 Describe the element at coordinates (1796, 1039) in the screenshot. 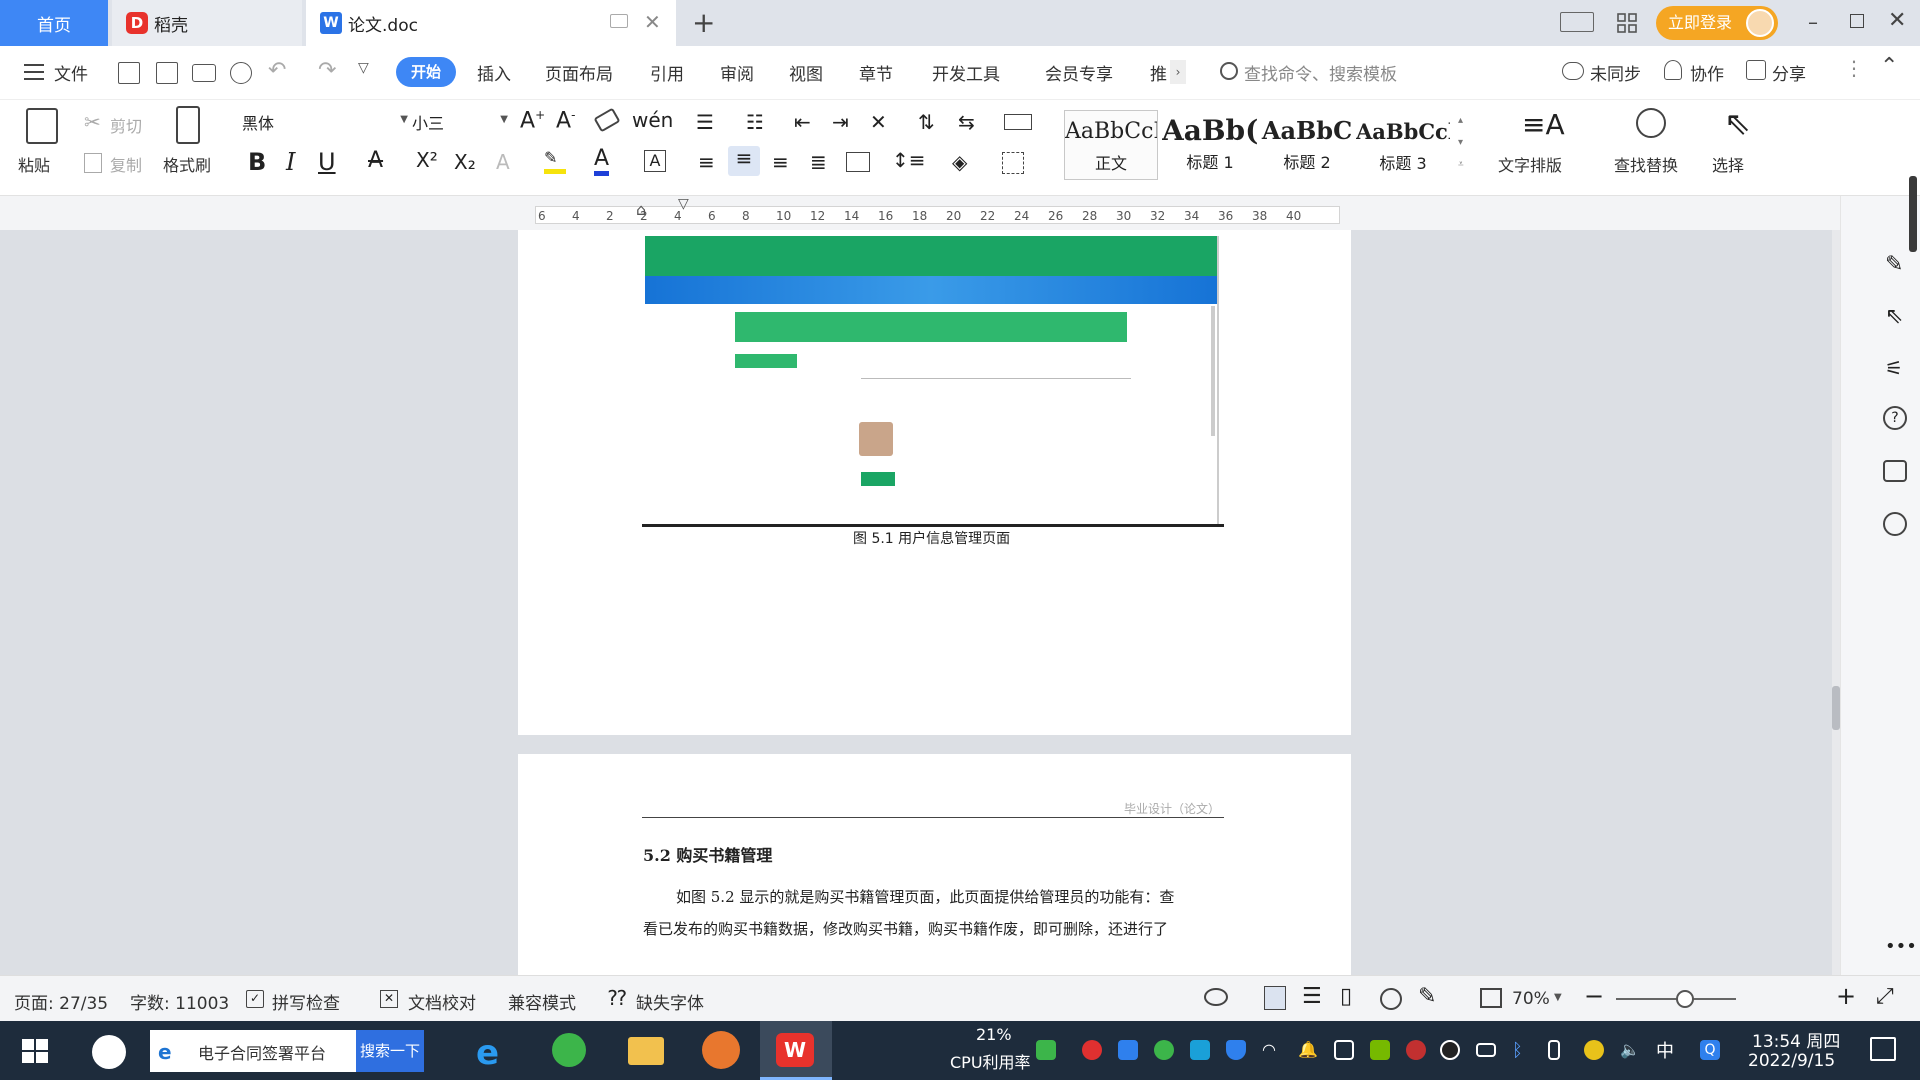

I see `clock-time: 13:54 周四` at that location.